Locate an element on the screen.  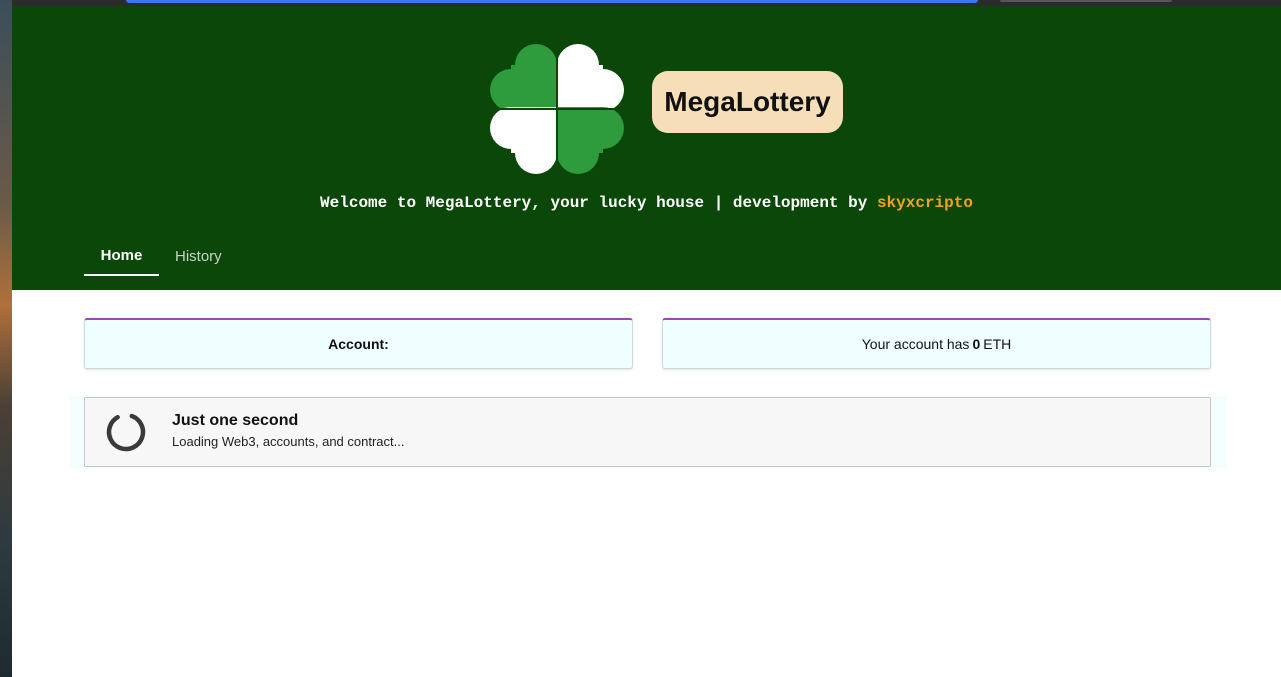
balance-card: Your account has 0 ETH is located at coordinates (936, 343).